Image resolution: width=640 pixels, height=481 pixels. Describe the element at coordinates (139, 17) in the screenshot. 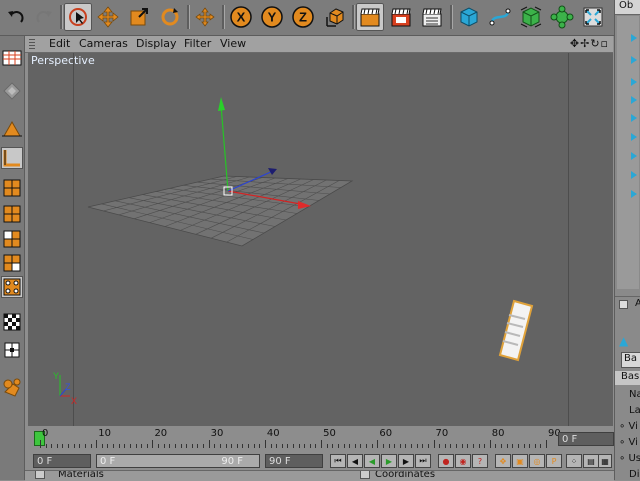

I see `scale-icon` at that location.